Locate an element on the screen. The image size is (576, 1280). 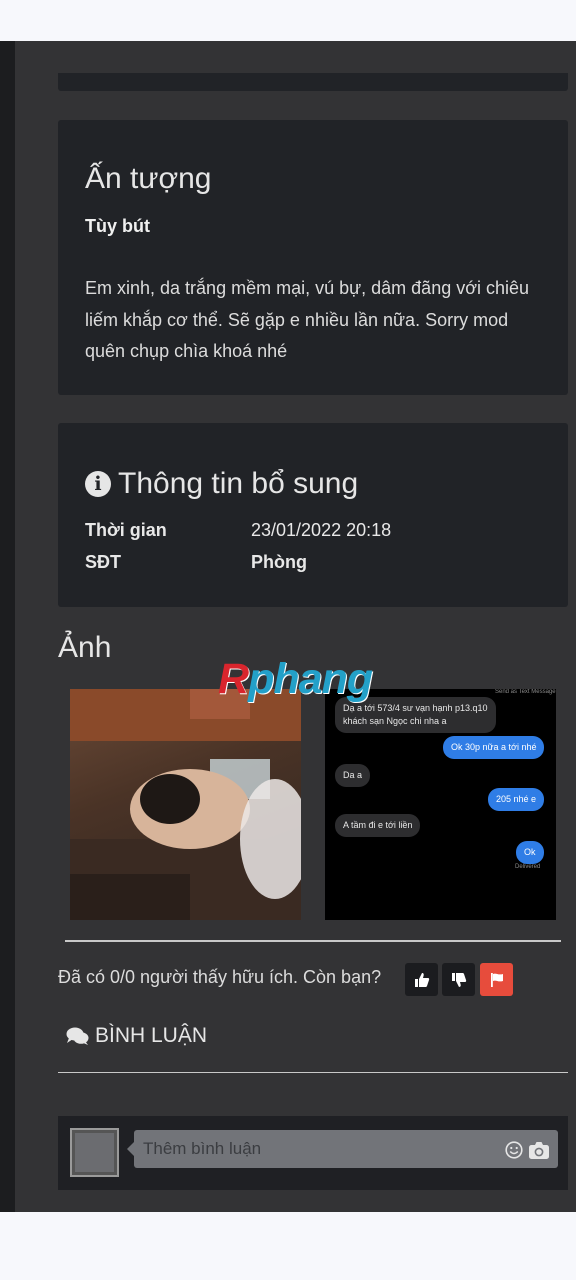
thumbs-up-icon is located at coordinates (421, 979).